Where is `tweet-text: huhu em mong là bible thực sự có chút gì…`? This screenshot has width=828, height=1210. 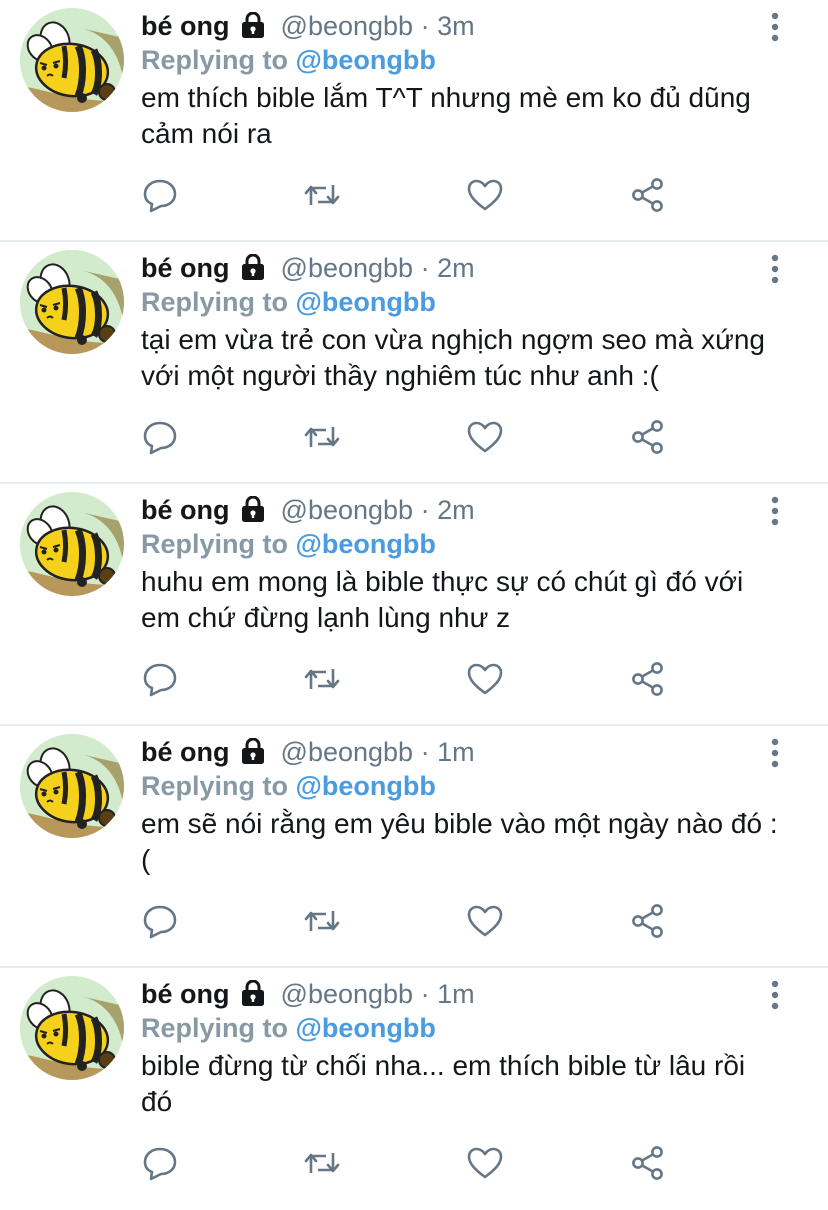
tweet-text: huhu em mong là bible thực sự có chút gì… is located at coordinates (442, 599).